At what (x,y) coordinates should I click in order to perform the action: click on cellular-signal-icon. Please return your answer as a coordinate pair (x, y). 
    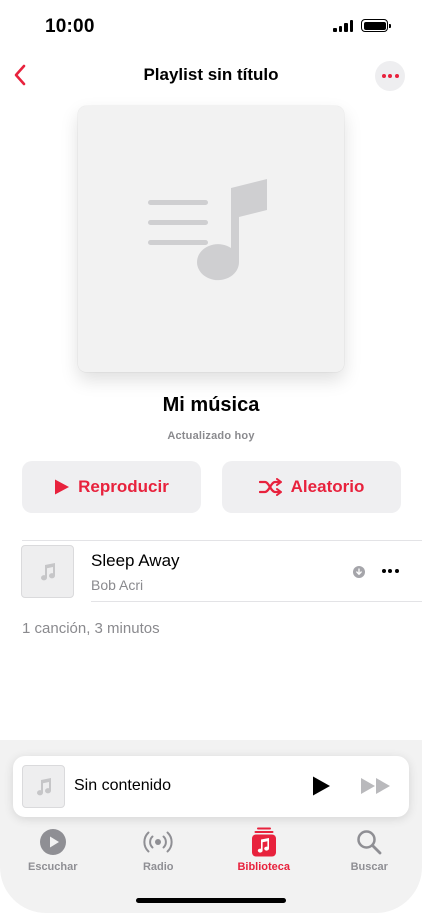
    Looking at the image, I should click on (343, 25).